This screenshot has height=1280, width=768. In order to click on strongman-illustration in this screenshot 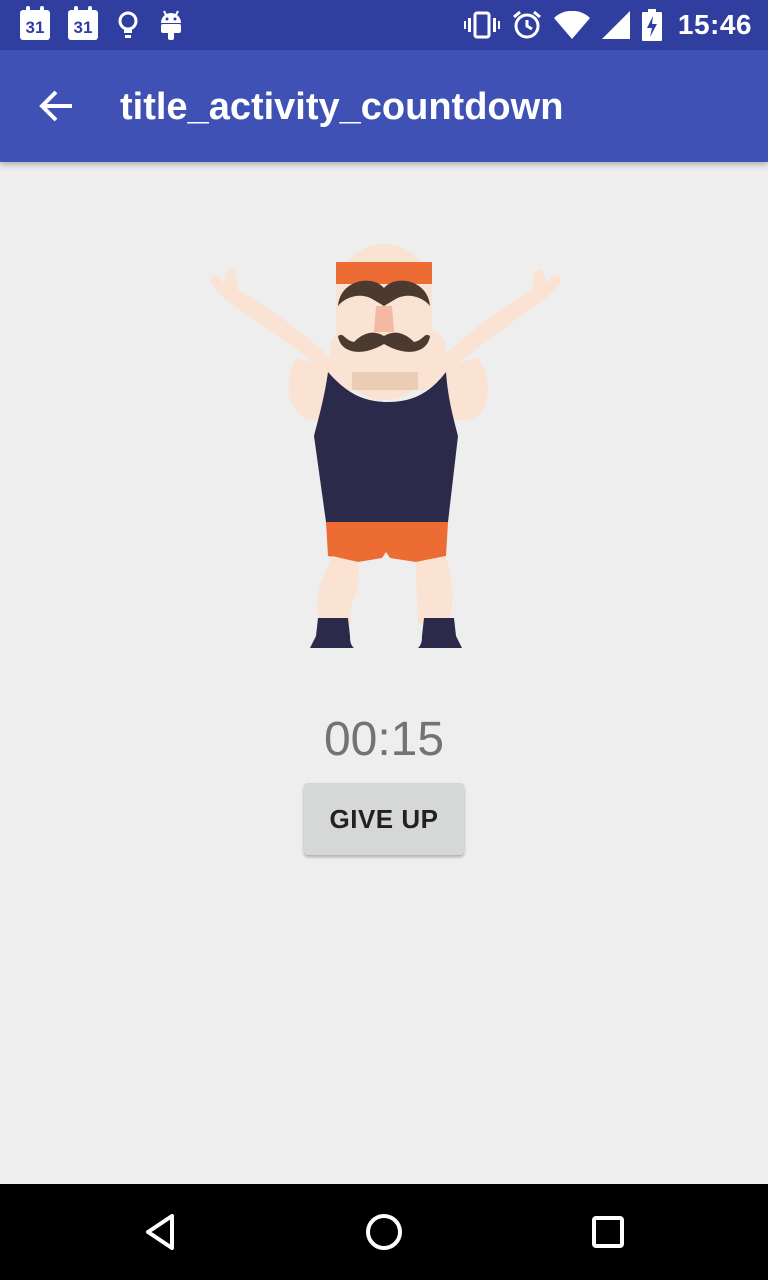, I will do `click(386, 446)`.